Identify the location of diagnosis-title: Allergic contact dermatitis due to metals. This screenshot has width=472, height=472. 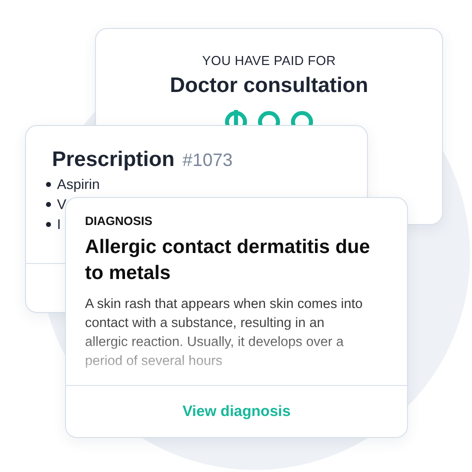
(228, 260).